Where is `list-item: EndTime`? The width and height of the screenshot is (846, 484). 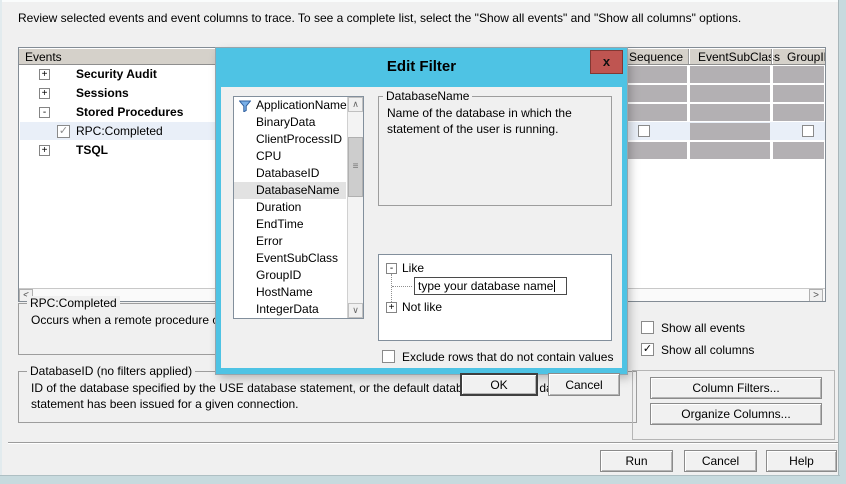 list-item: EndTime is located at coordinates (290, 224).